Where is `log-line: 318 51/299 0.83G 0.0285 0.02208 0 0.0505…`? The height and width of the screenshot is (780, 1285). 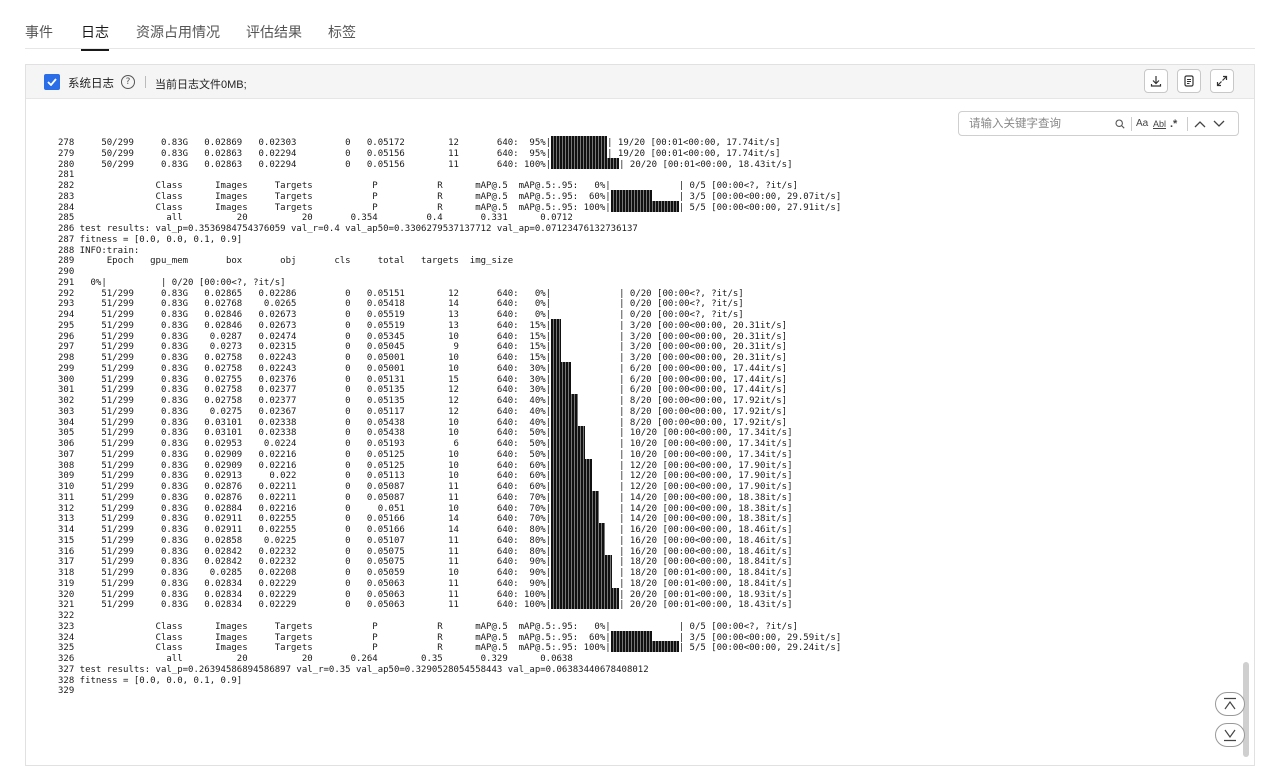 log-line: 318 51/299 0.83G 0.0285 0.02208 0 0.0505… is located at coordinates (449, 572).